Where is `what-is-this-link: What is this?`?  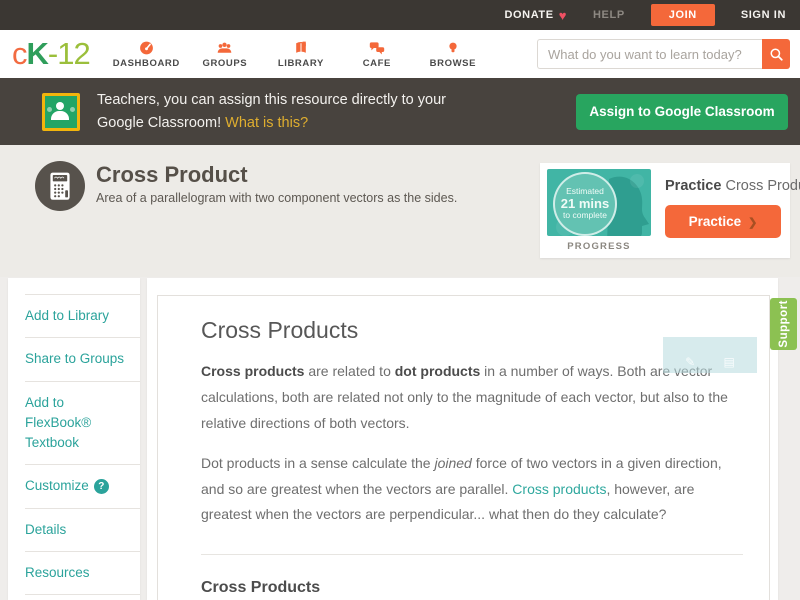
what-is-this-link: What is this? is located at coordinates (266, 123).